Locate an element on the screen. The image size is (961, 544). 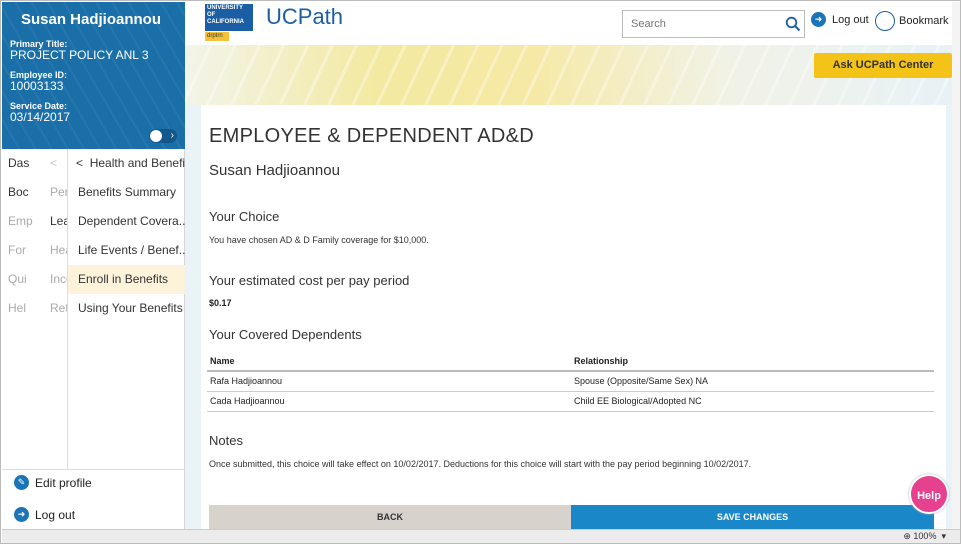
nav-item-retirement: Ret is located at coordinates (57, 308).